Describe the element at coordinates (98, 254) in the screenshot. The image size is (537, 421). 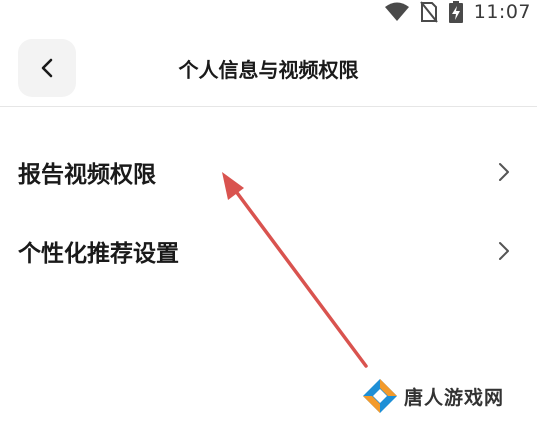
I see `menu-item-label: 个性化推荐设置` at that location.